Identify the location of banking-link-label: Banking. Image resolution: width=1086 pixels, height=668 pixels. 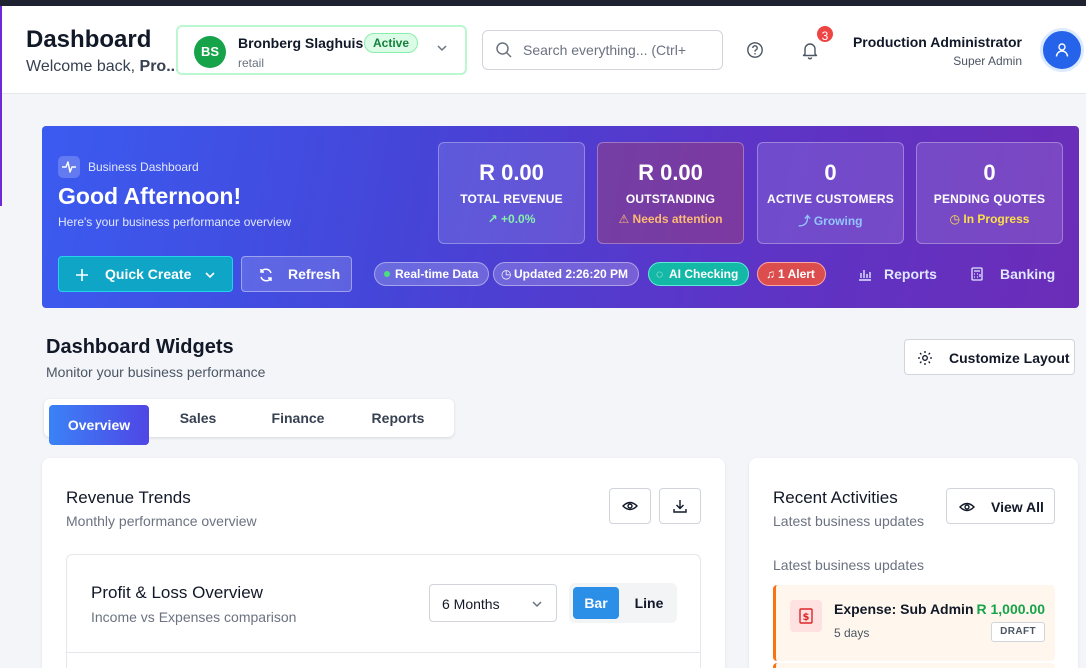
(1028, 274).